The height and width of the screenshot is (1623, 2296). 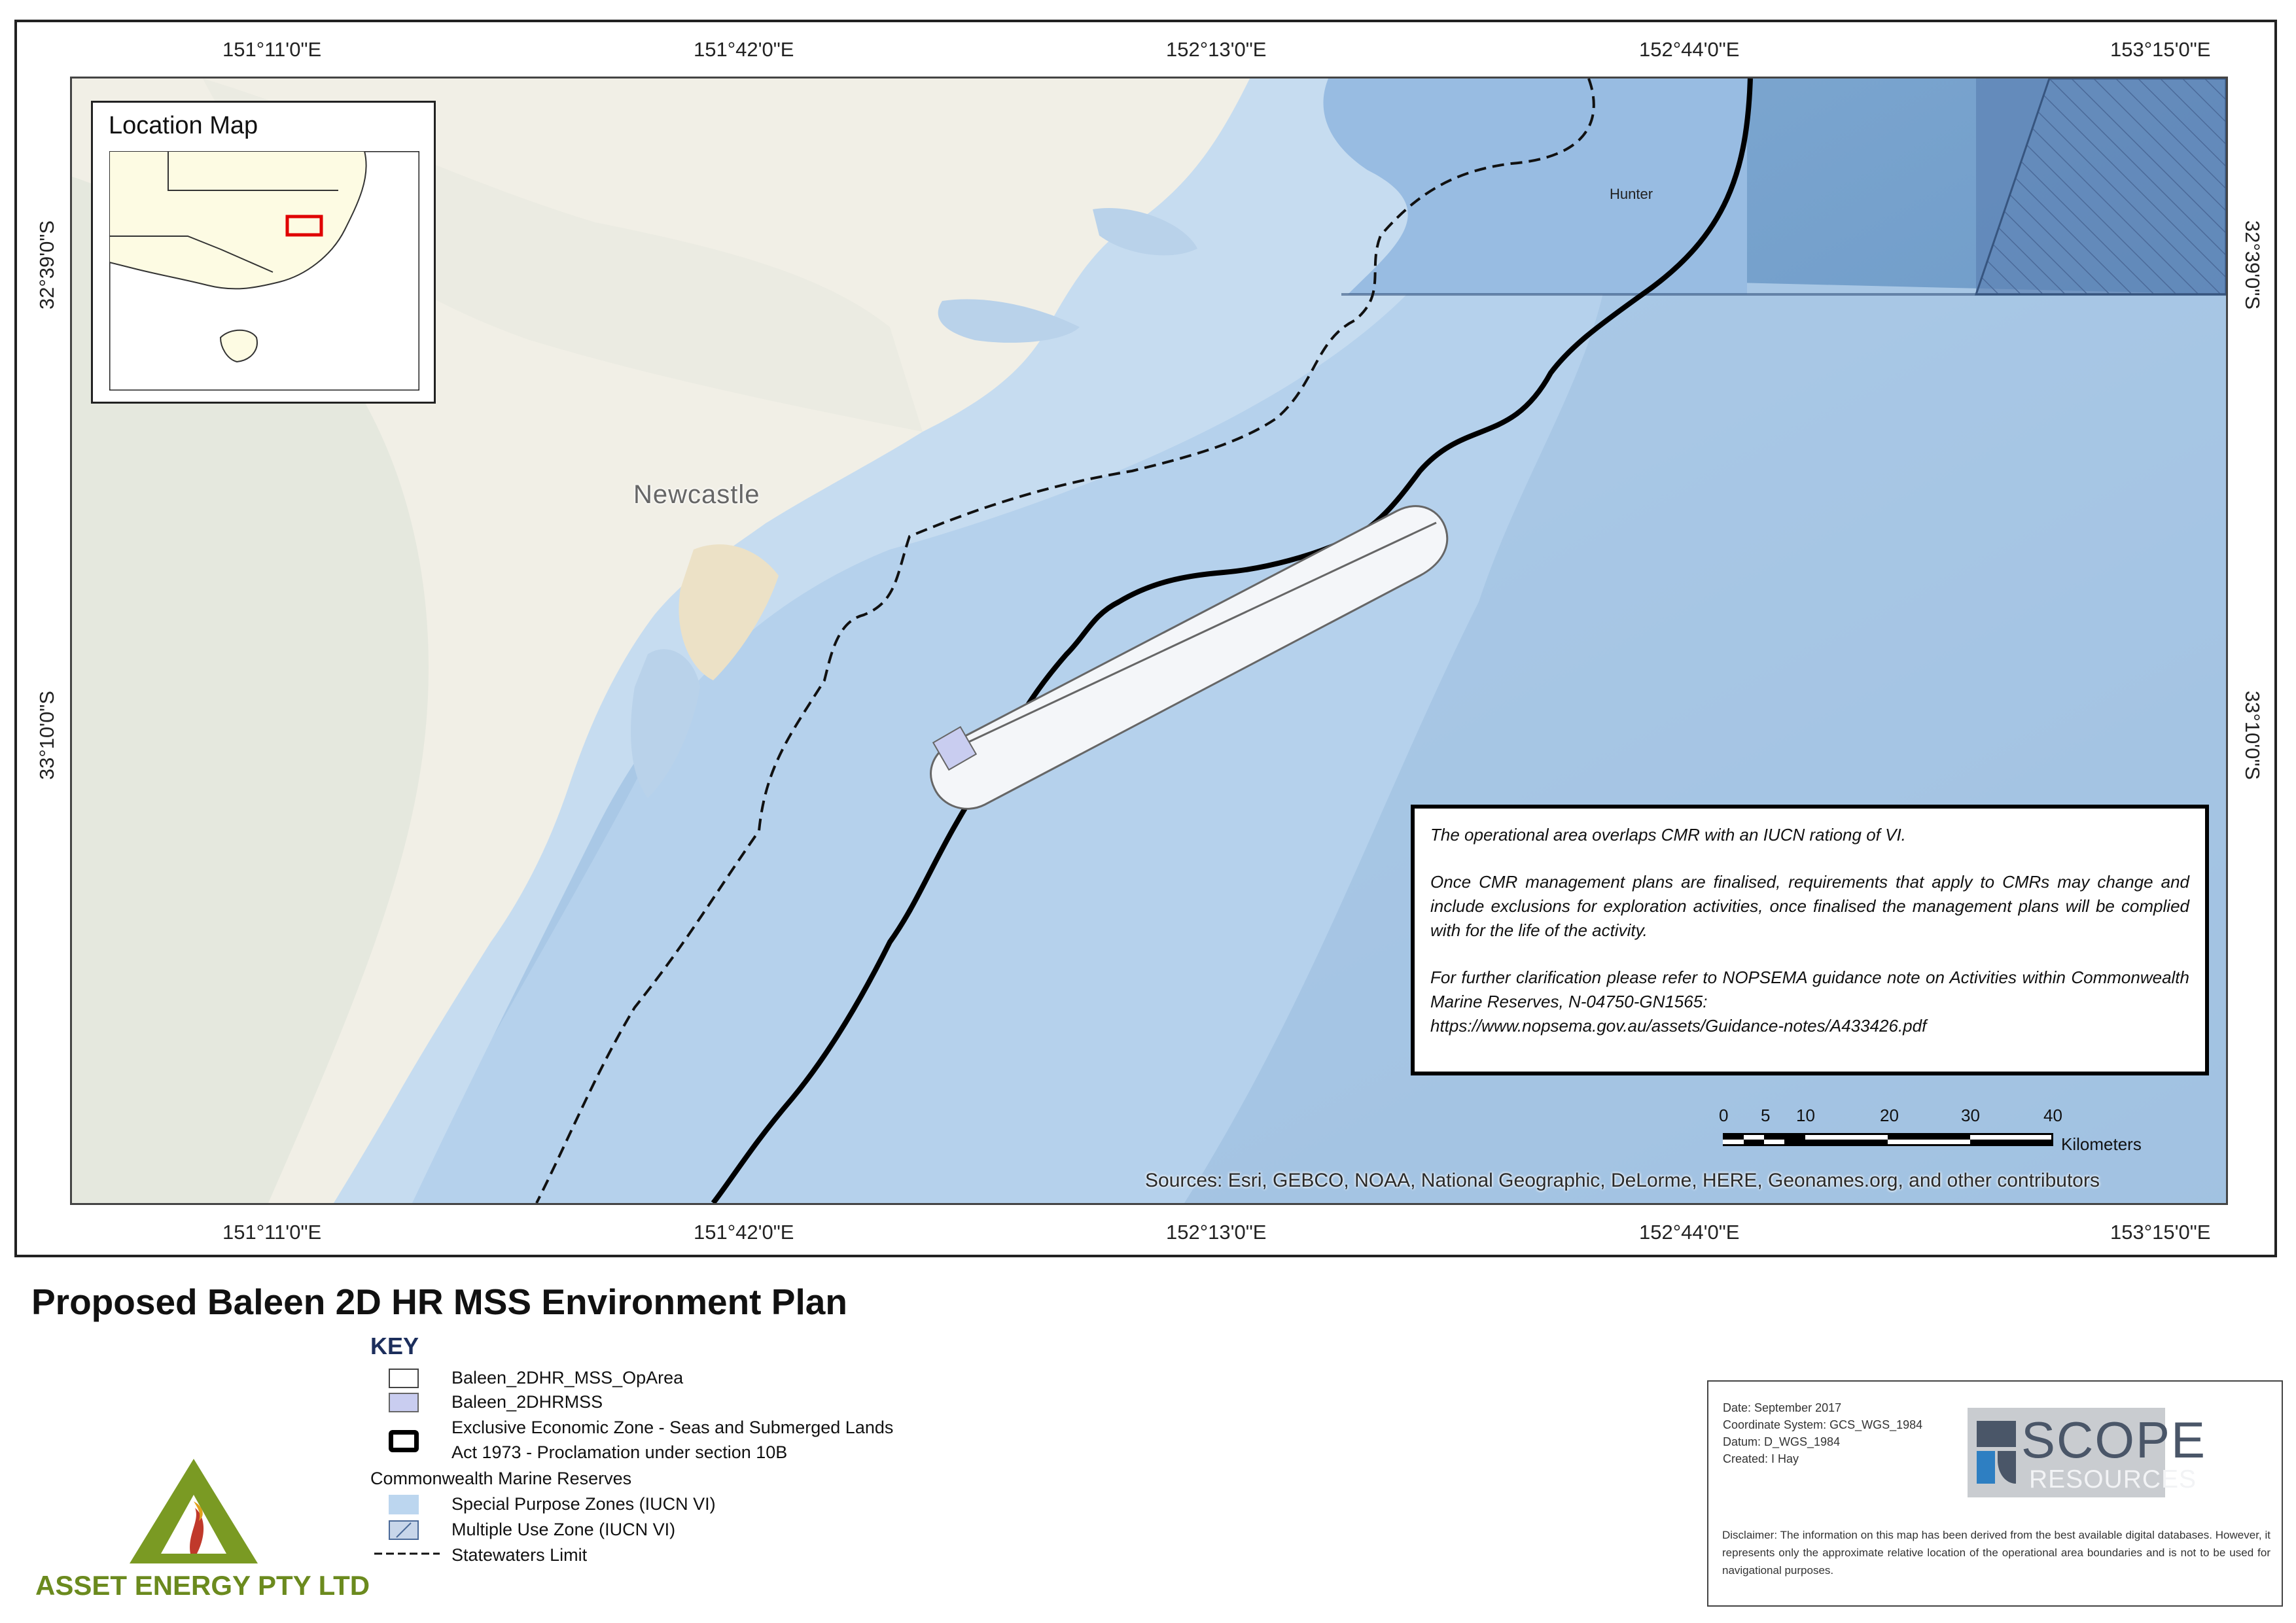 What do you see at coordinates (1690, 1232) in the screenshot?
I see `lon-label-bottom-4: 152°44'0"E` at bounding box center [1690, 1232].